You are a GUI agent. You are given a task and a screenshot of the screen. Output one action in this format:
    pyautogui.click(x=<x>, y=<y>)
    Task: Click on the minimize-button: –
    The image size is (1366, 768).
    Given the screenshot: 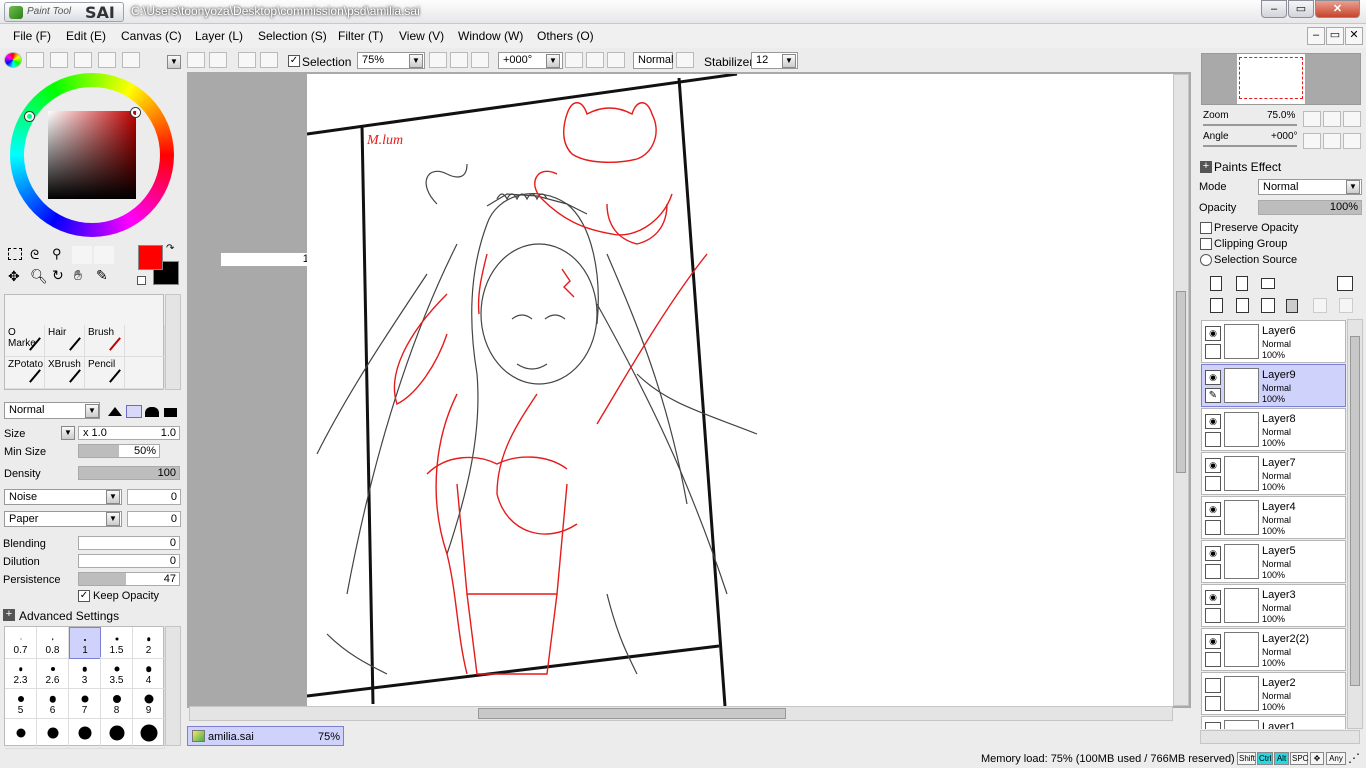 What is the action you would take?
    pyautogui.click(x=1274, y=9)
    